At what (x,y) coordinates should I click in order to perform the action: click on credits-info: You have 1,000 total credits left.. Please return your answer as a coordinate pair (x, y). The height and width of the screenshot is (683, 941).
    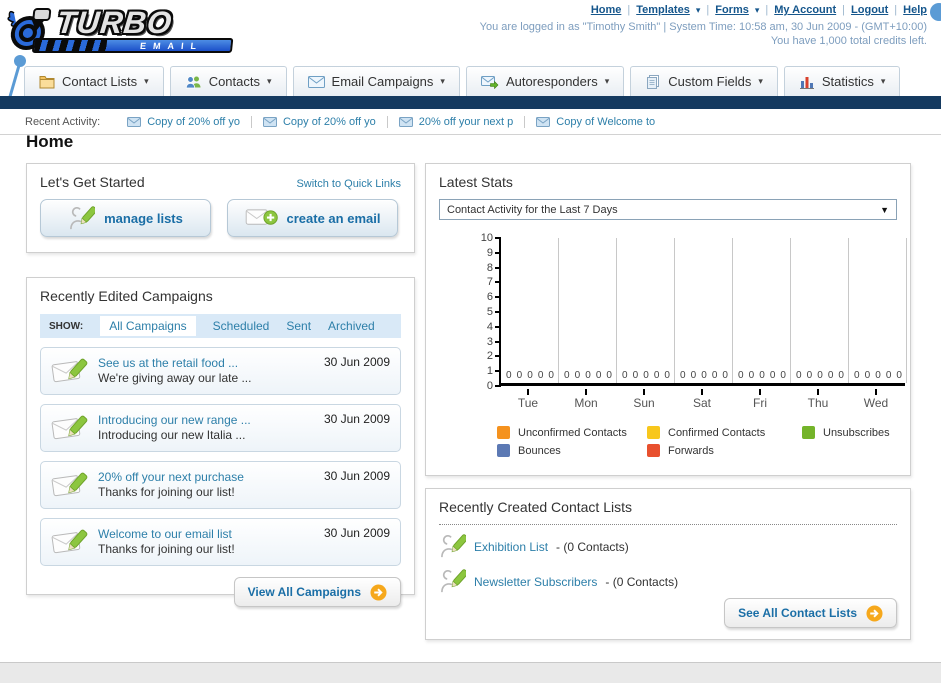
    Looking at the image, I should click on (848, 41).